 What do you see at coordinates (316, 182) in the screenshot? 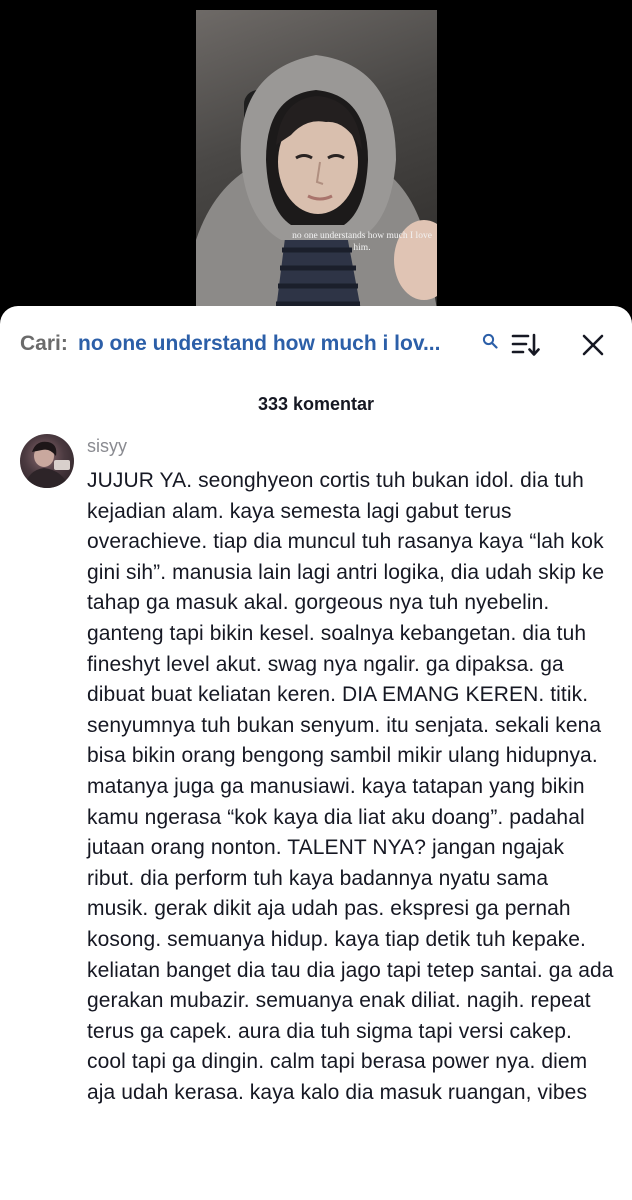
I see `video-scene` at bounding box center [316, 182].